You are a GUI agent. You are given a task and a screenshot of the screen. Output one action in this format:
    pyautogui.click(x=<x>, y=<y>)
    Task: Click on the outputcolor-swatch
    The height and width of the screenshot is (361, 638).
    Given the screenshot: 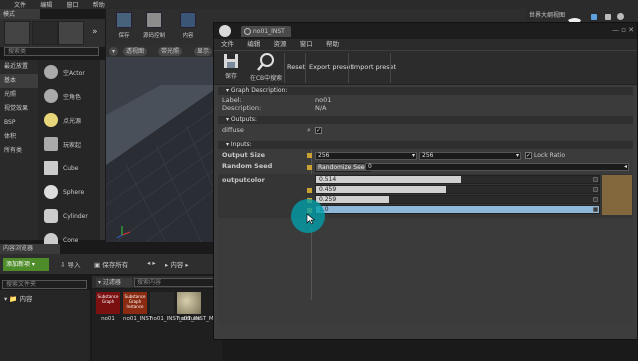 What is the action you would take?
    pyautogui.click(x=617, y=195)
    